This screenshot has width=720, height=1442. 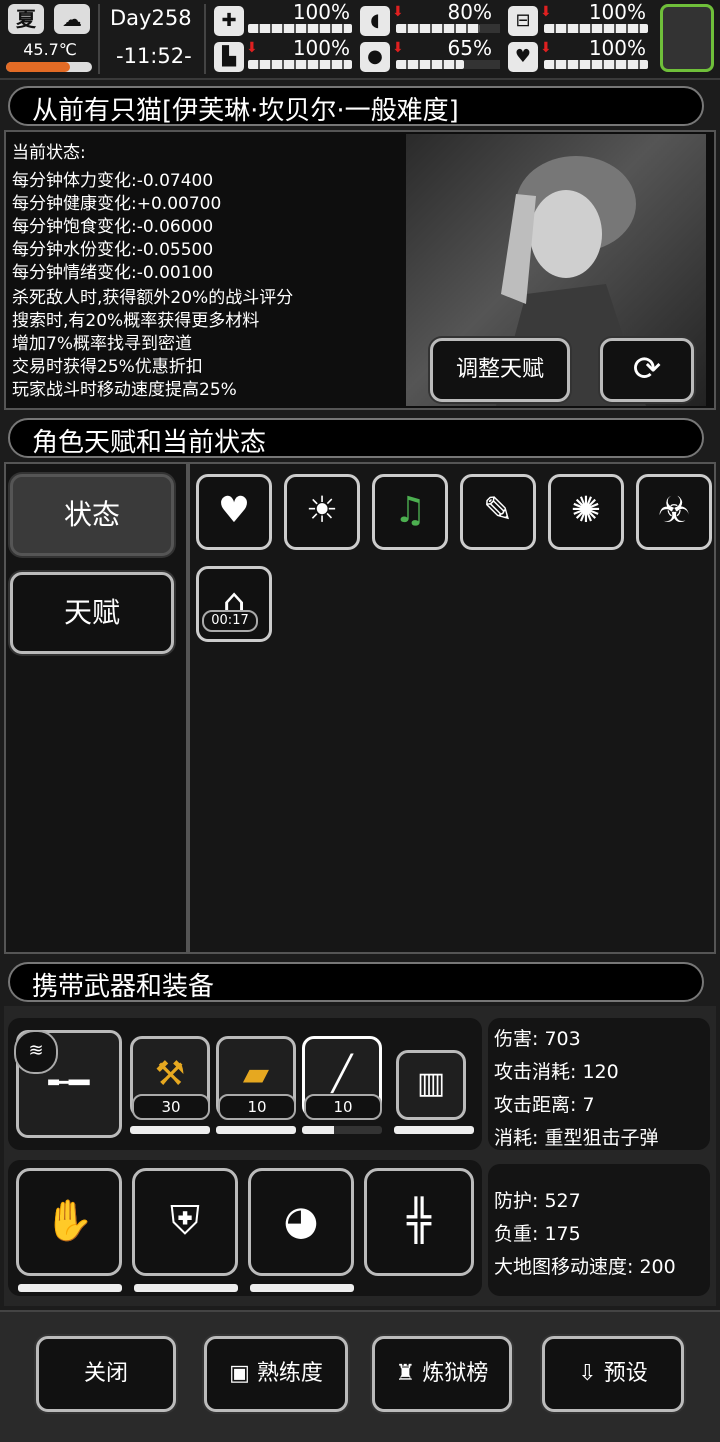 I want to click on chart-badge-icon: ▣, so click(x=239, y=1373).